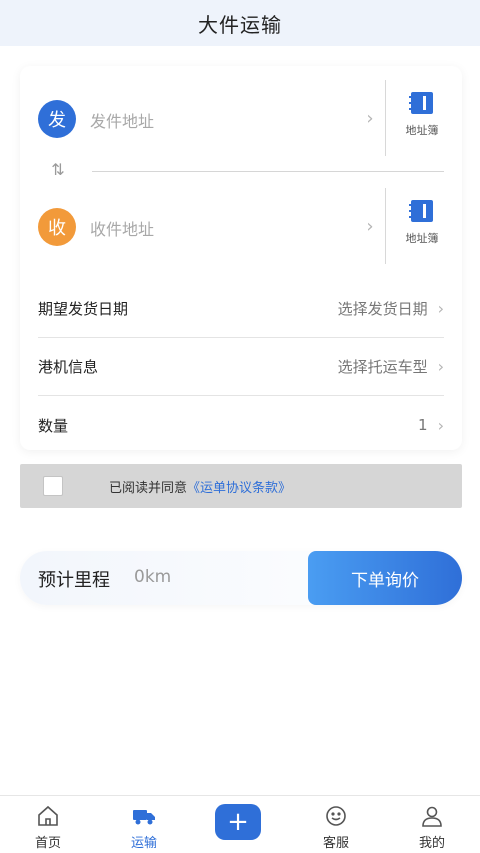 The width and height of the screenshot is (480, 853). What do you see at coordinates (241, 228) in the screenshot?
I see `receiver-address-row: 收 收件地址 › 地址簿` at bounding box center [241, 228].